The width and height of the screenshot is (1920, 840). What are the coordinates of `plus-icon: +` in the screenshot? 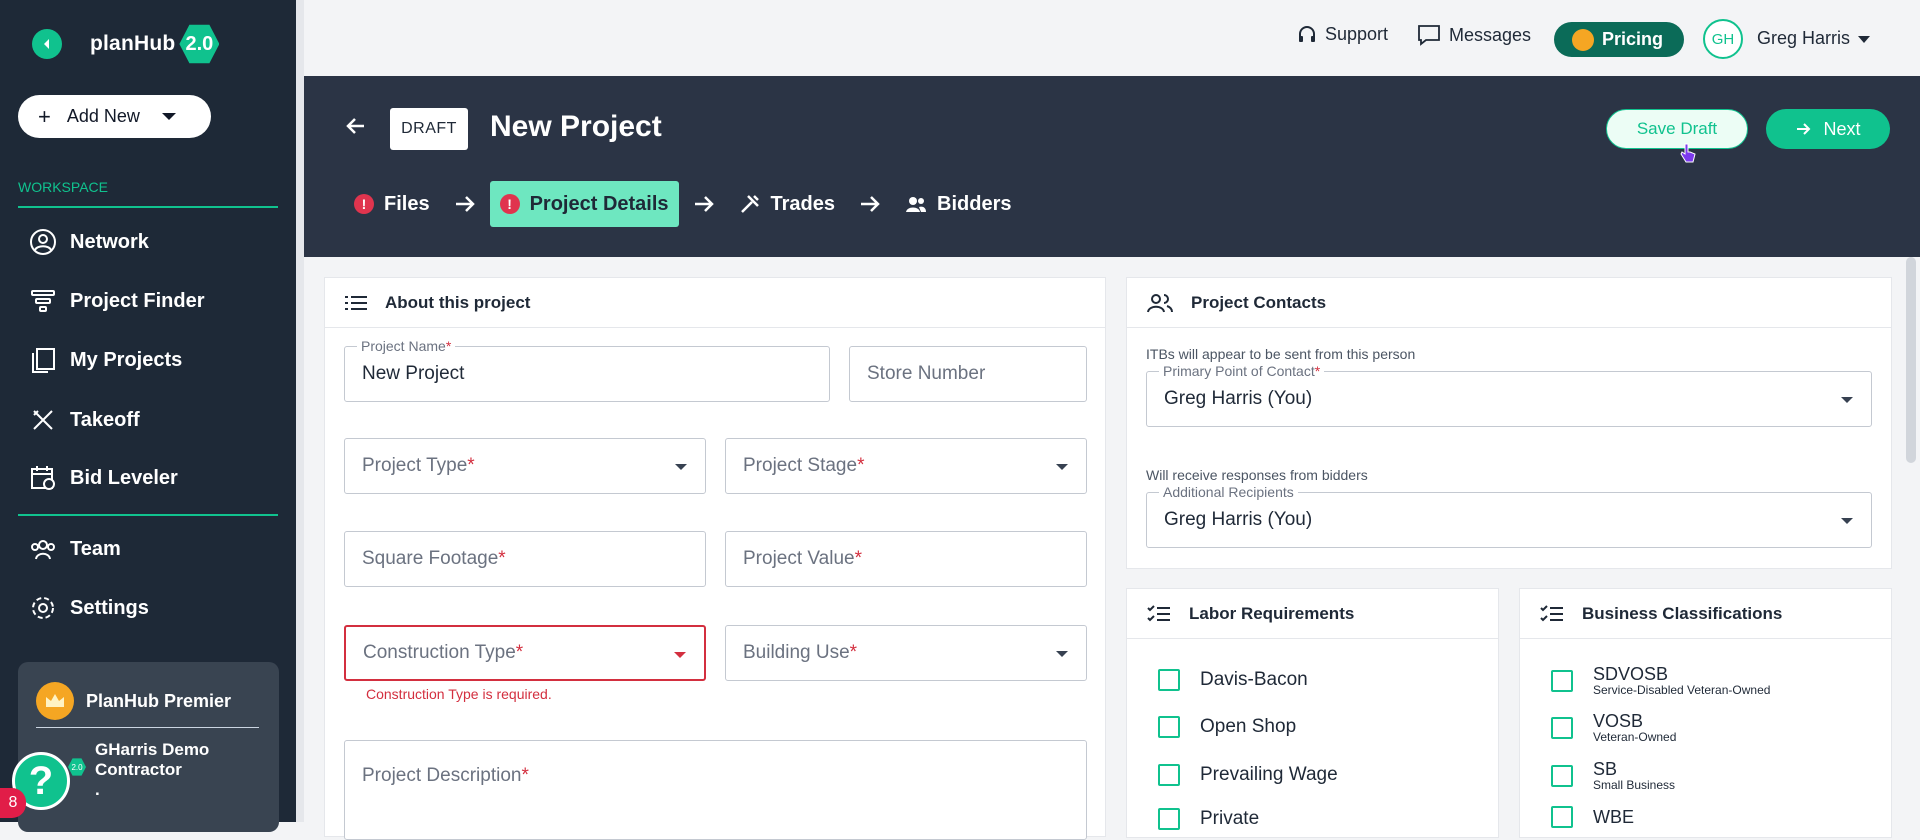 It's located at (44, 116).